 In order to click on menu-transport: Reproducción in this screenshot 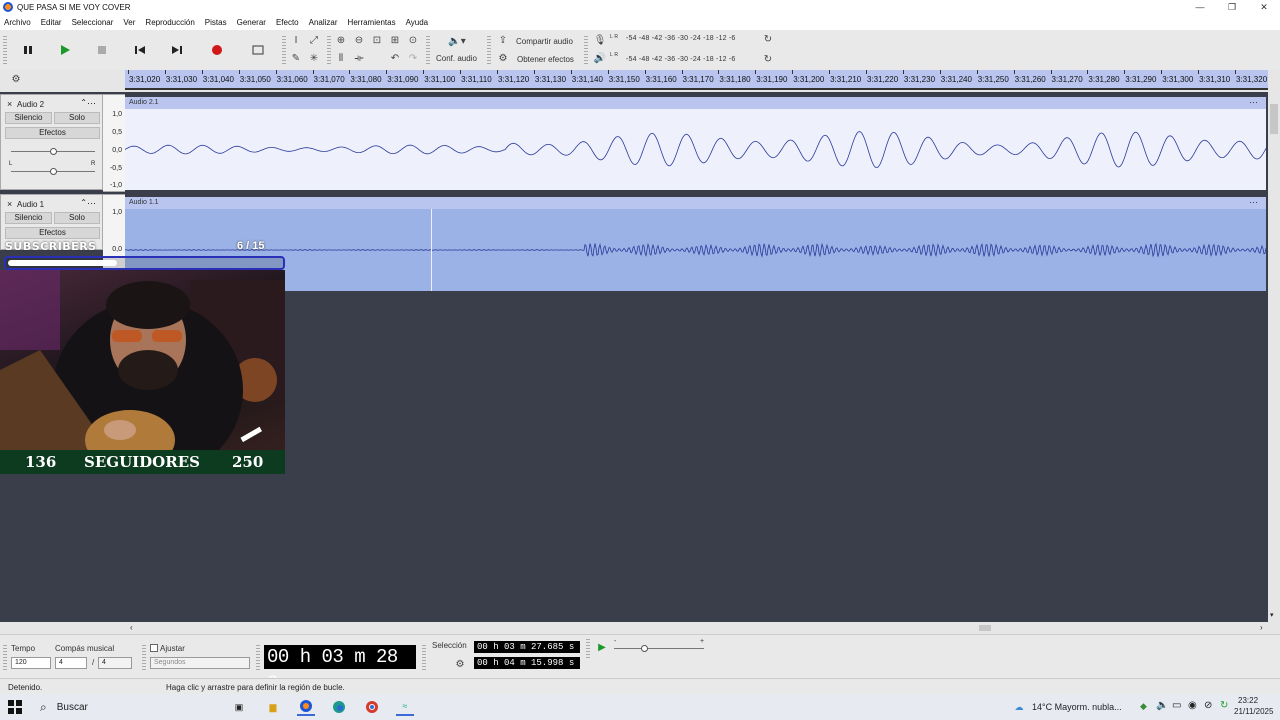, I will do `click(169, 22)`.